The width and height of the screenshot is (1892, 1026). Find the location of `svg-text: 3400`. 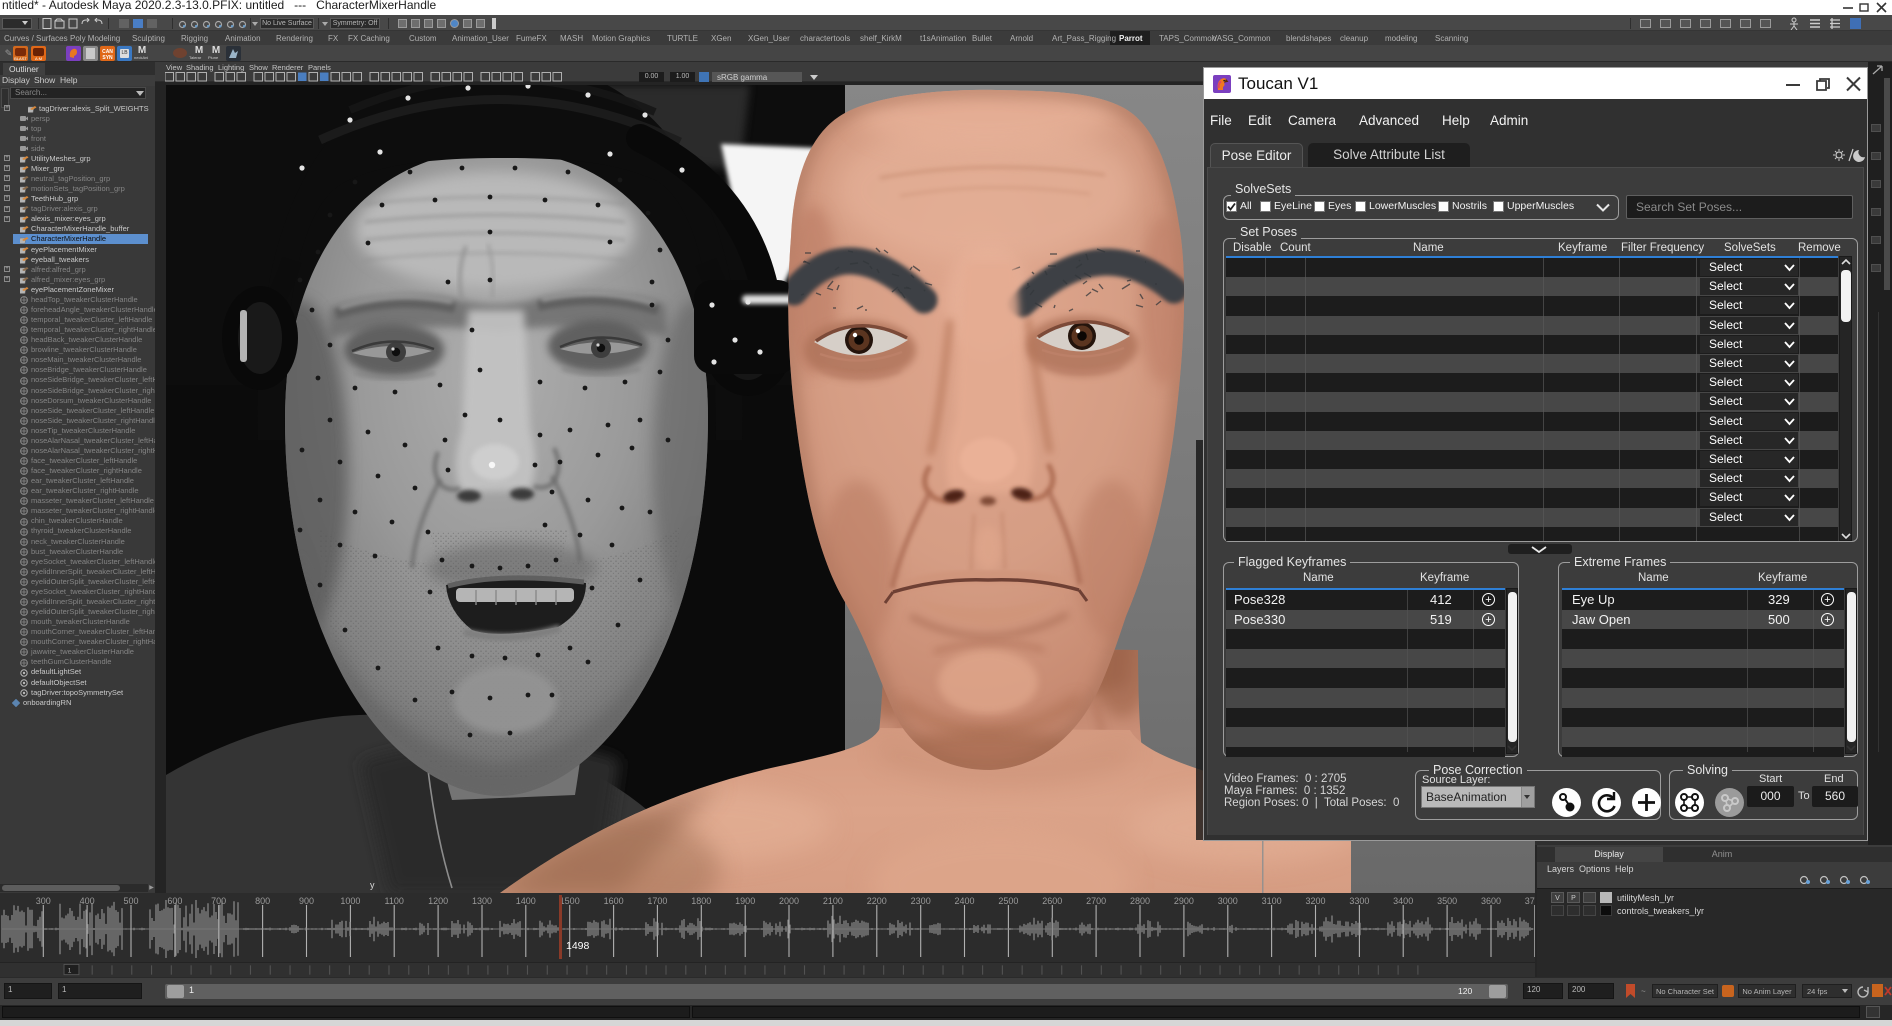

svg-text: 3400 is located at coordinates (1403, 901).